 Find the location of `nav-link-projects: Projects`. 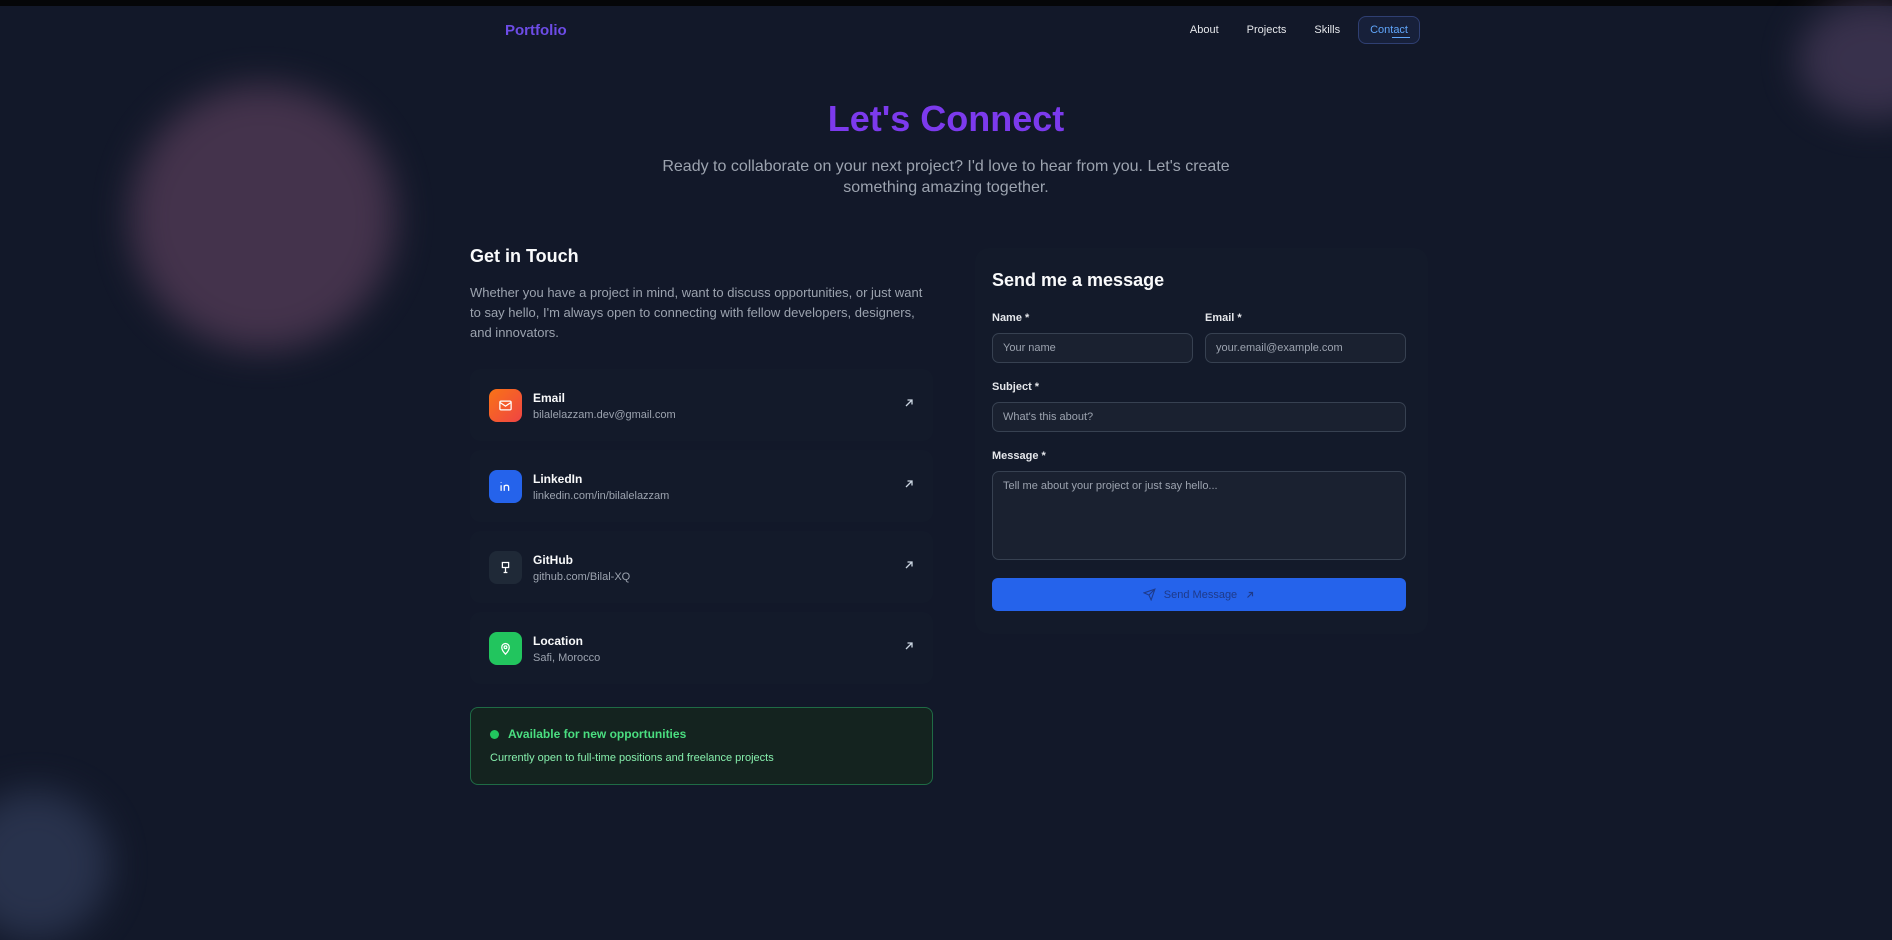

nav-link-projects: Projects is located at coordinates (1267, 30).